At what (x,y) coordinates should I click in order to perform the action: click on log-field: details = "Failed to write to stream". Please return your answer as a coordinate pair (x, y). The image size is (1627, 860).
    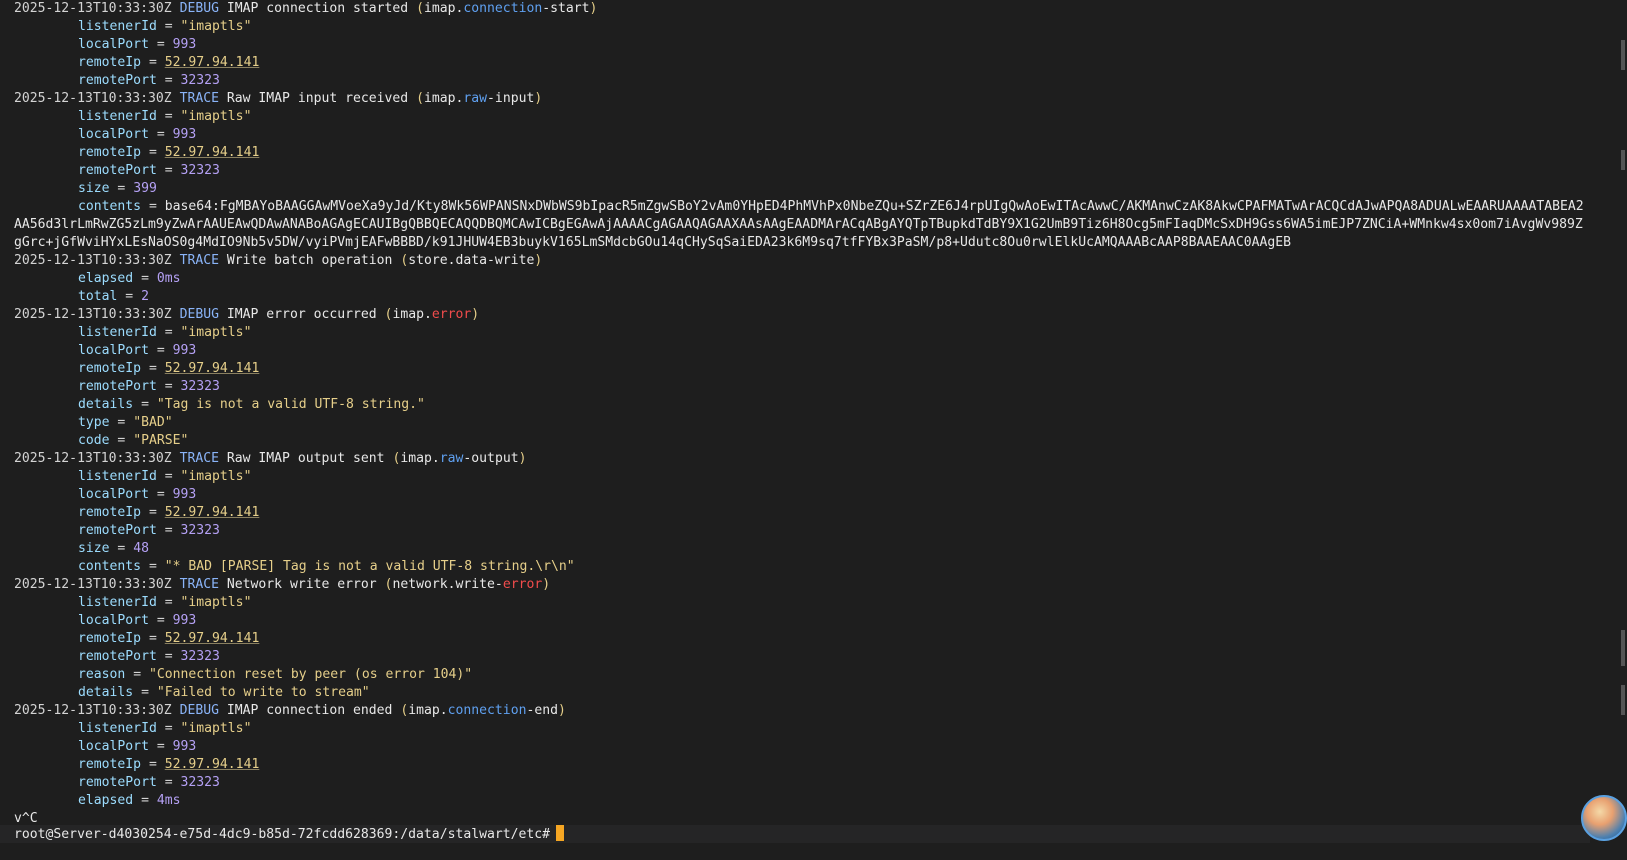
    Looking at the image, I should click on (810, 693).